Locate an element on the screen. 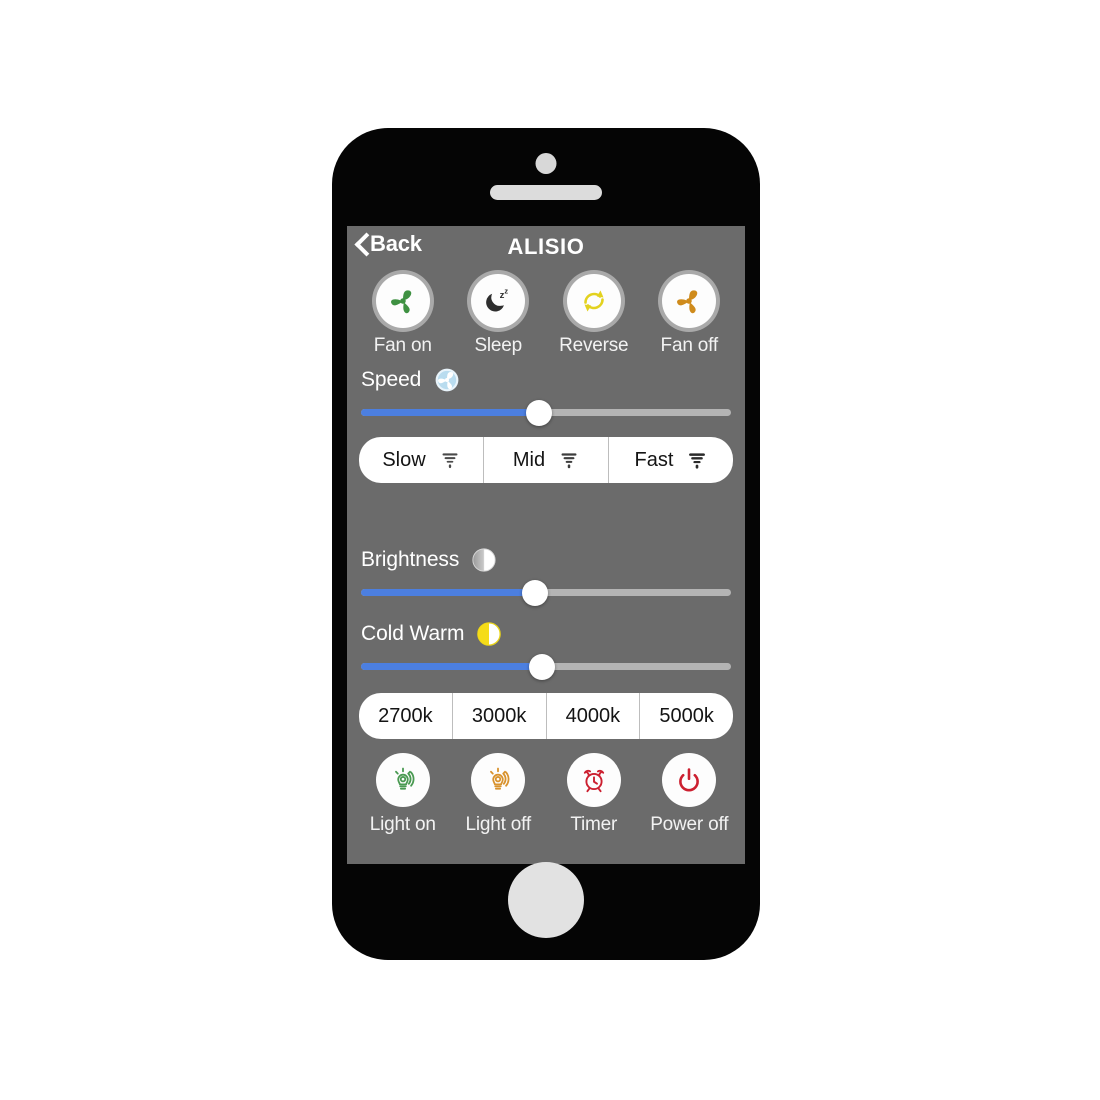  navigation-bar: Back ALISIO is located at coordinates (546, 250).